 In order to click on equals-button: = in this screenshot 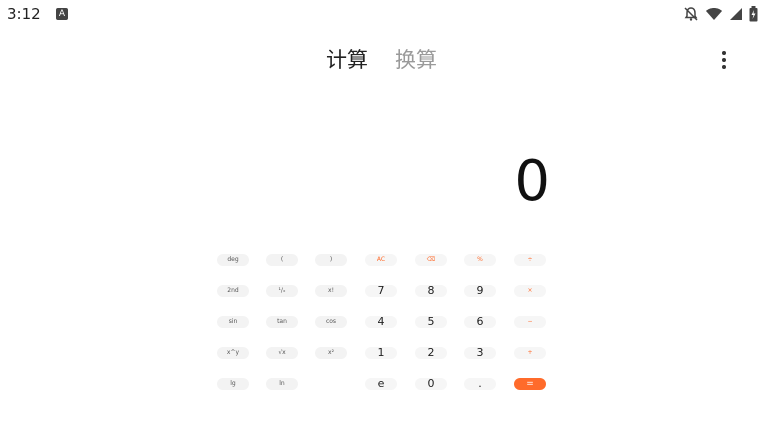, I will do `click(530, 384)`.